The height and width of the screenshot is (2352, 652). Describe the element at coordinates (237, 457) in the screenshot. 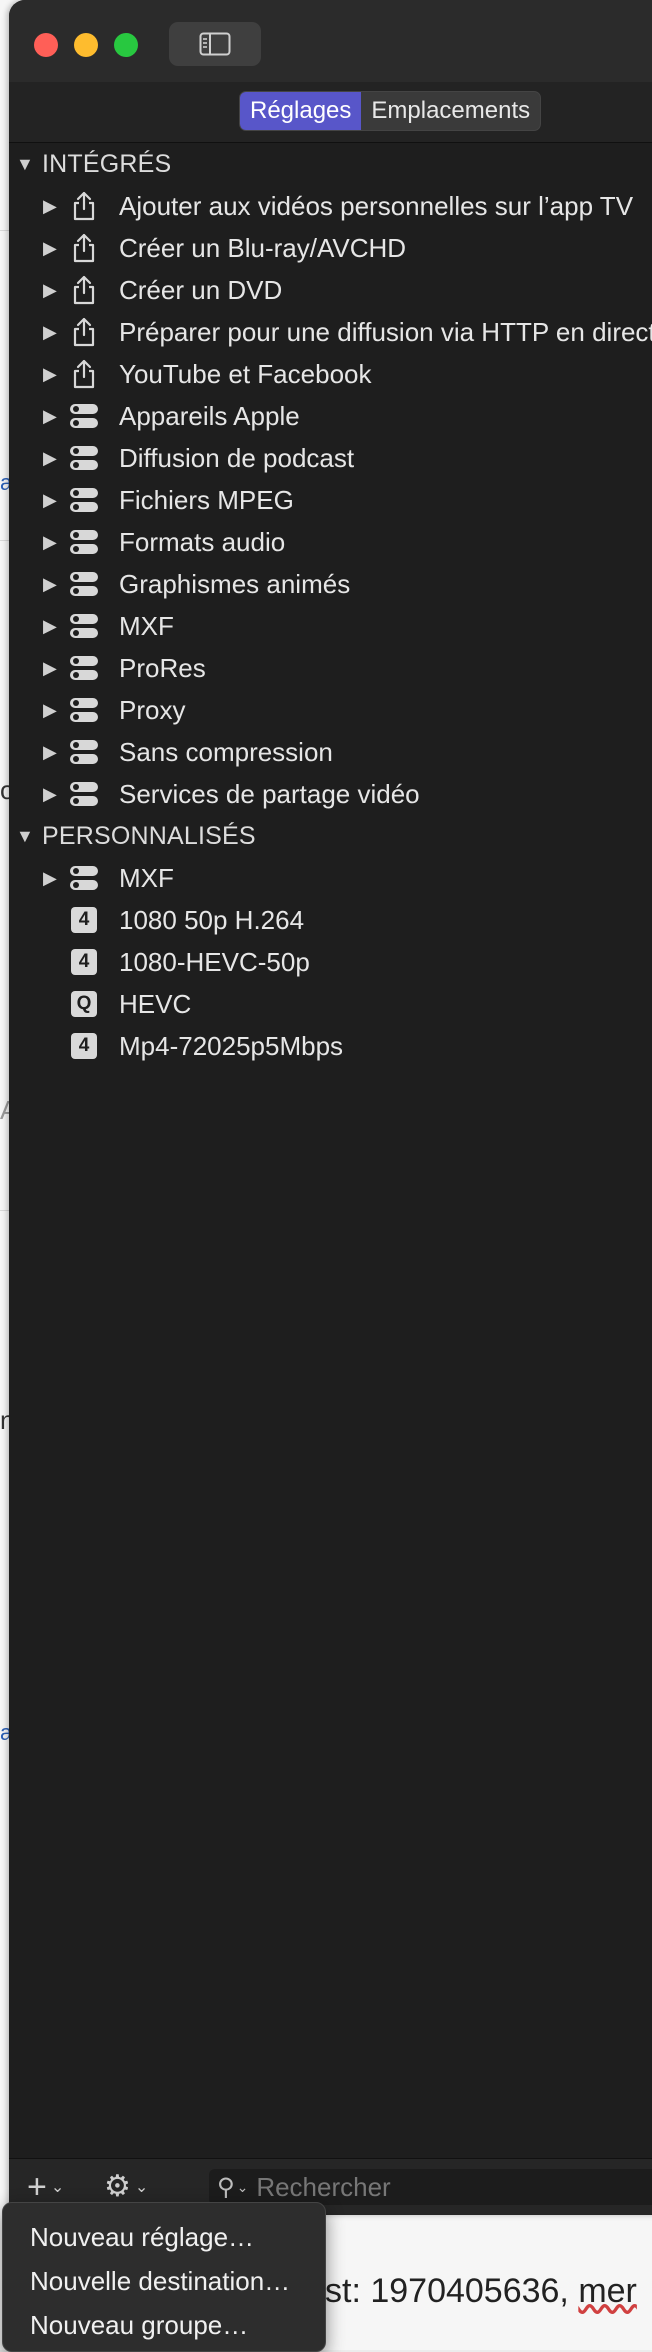

I see `preset-label: Diffusion de podcast` at that location.